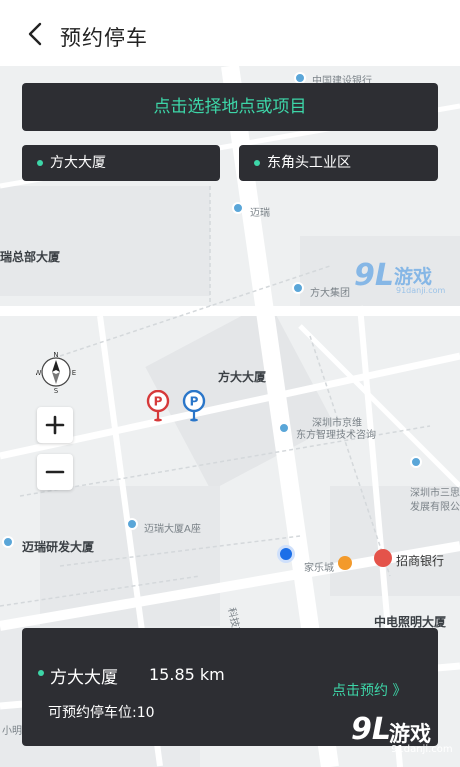 This screenshot has width=460, height=767. What do you see at coordinates (345, 563) in the screenshot?
I see `food-poi-icon` at bounding box center [345, 563].